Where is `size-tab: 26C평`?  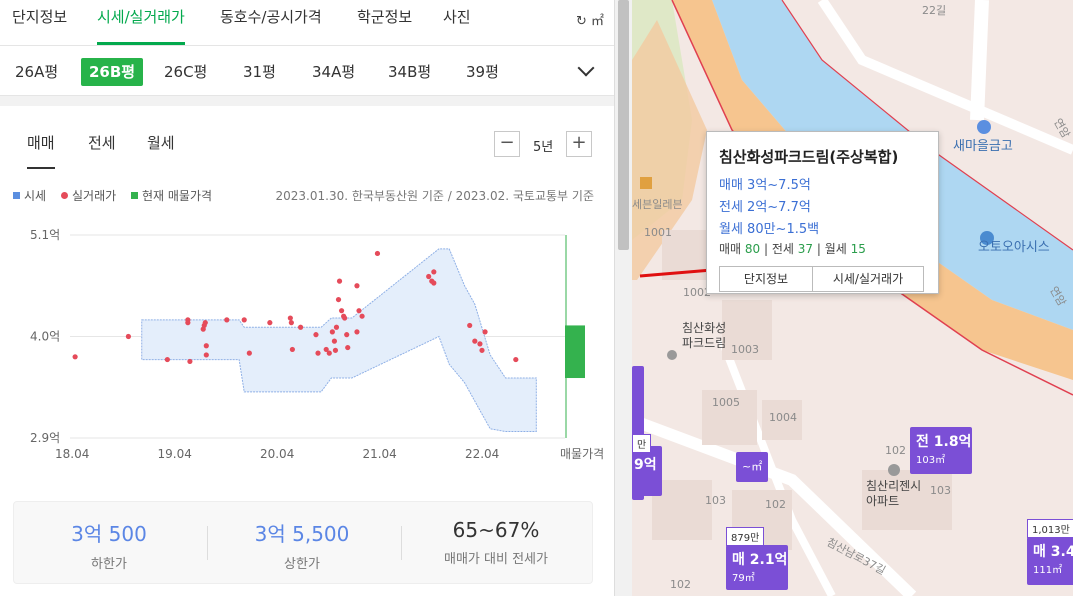 size-tab: 26C평 is located at coordinates (185, 72).